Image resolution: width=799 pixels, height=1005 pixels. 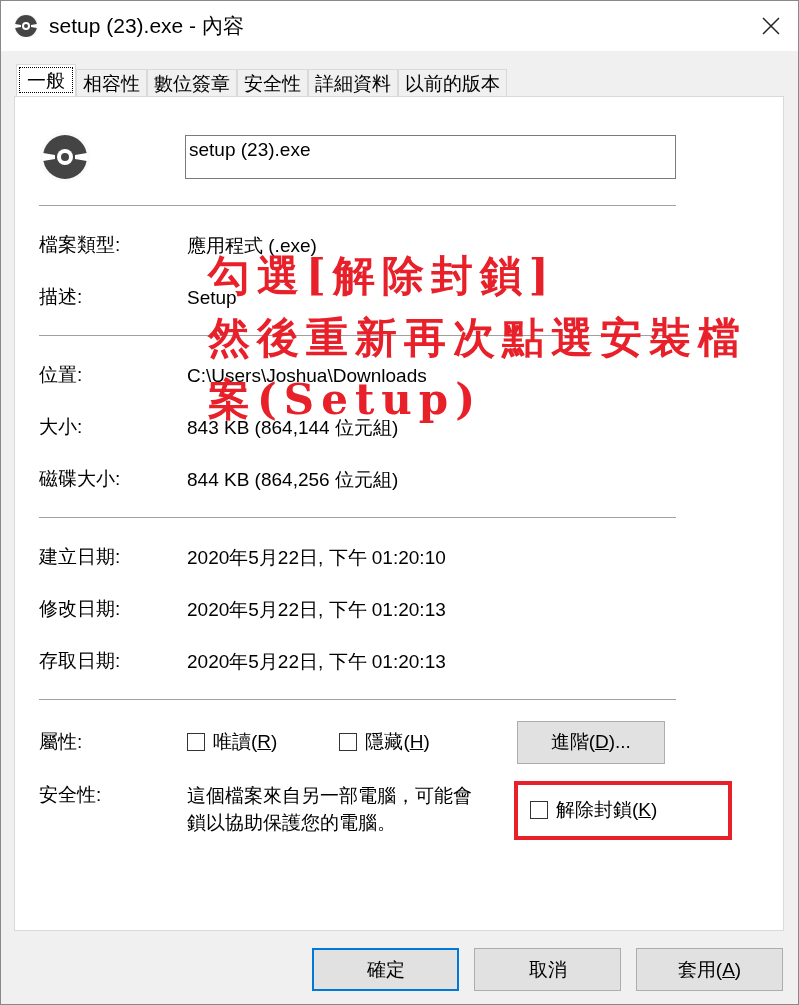 What do you see at coordinates (607, 810) in the screenshot?
I see `checkbox-label: 解除封鎖(K)` at bounding box center [607, 810].